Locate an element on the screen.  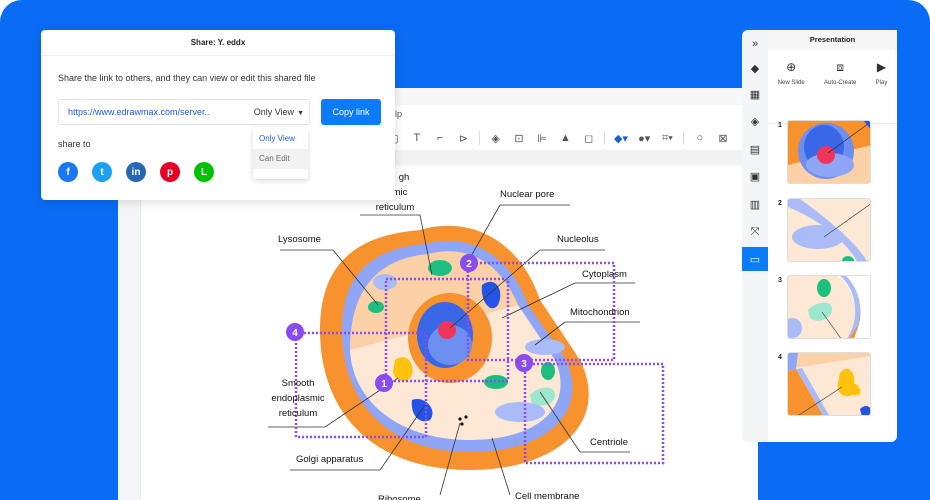
pointer-tool-icon: ⊳ is located at coordinates (463, 138).